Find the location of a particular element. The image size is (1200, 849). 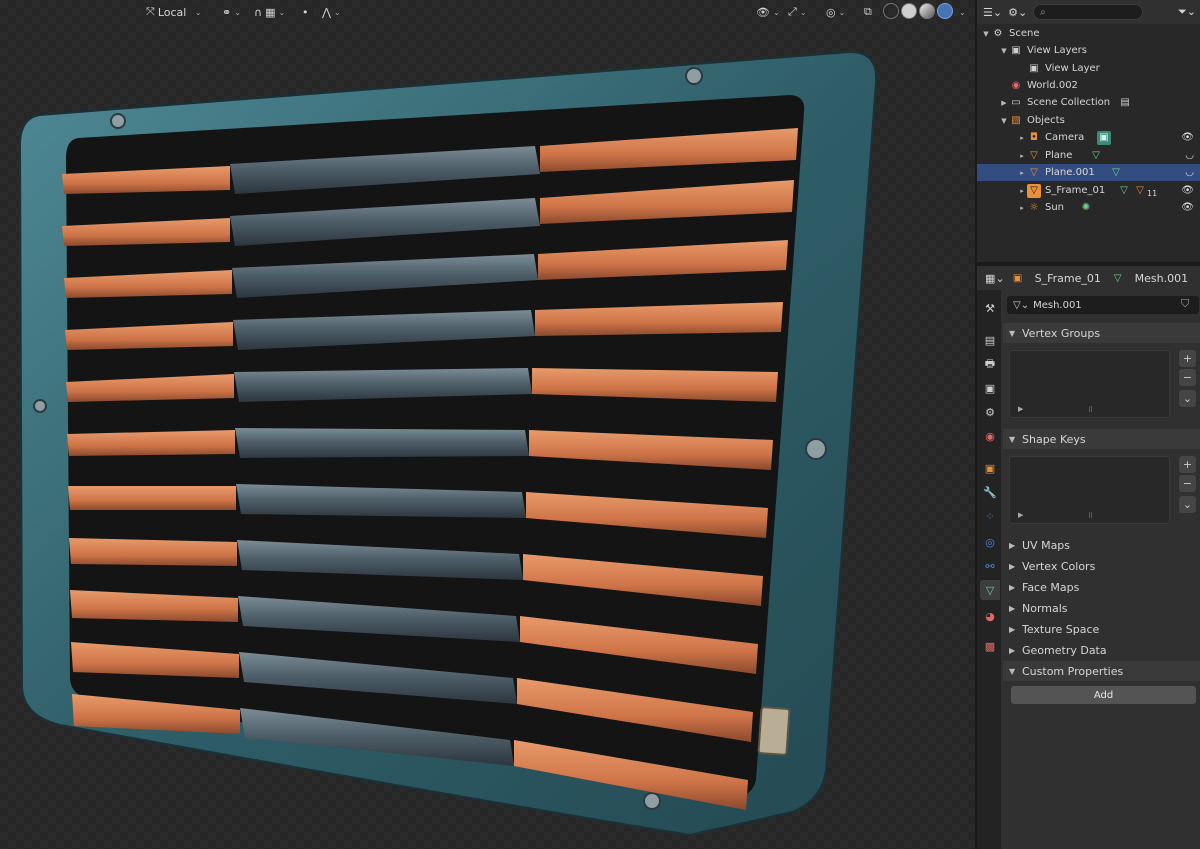

scene-tab-icon: ⚙ is located at coordinates (990, 412).